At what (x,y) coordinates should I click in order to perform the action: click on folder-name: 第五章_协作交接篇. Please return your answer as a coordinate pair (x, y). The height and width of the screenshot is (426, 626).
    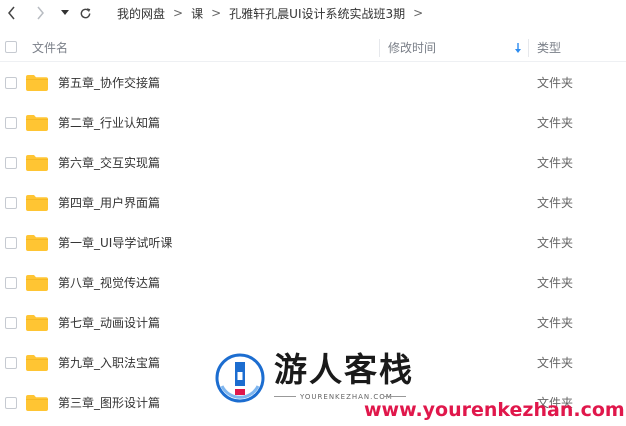
    Looking at the image, I should click on (109, 83).